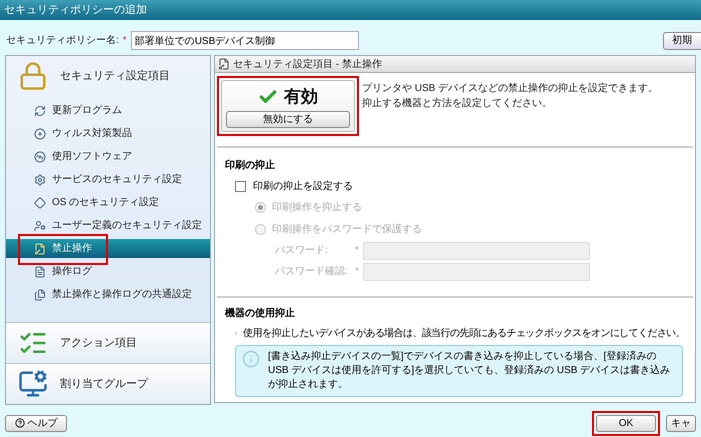 The height and width of the screenshot is (437, 701). Describe the element at coordinates (40, 180) in the screenshot. I see `gear-icon` at that location.